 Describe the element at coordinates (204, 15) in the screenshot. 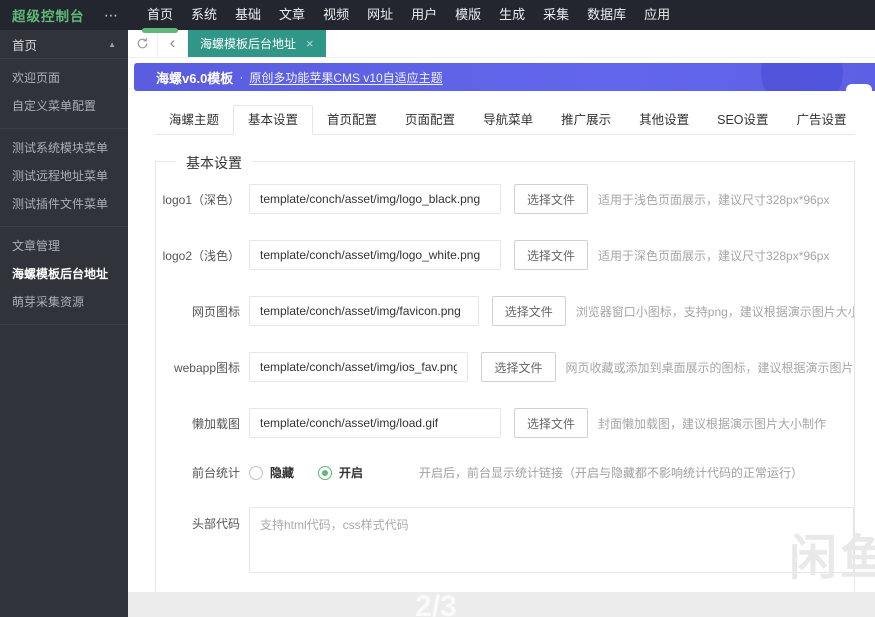

I see `topnav-item-system: 系统` at that location.